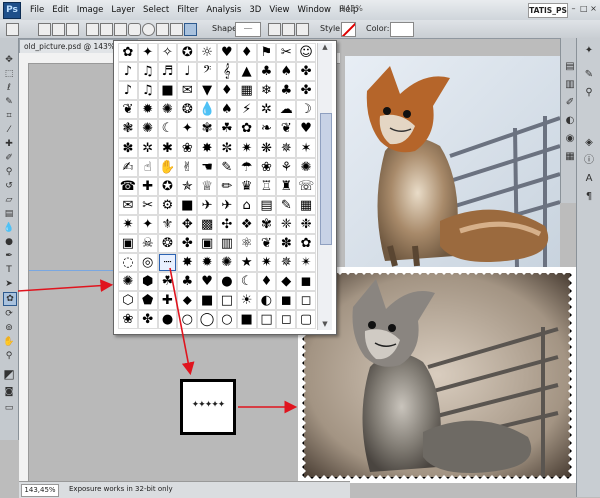 This screenshot has width=600, height=498. Describe the element at coordinates (128, 91) in the screenshot. I see `shape-cell: ♪` at that location.